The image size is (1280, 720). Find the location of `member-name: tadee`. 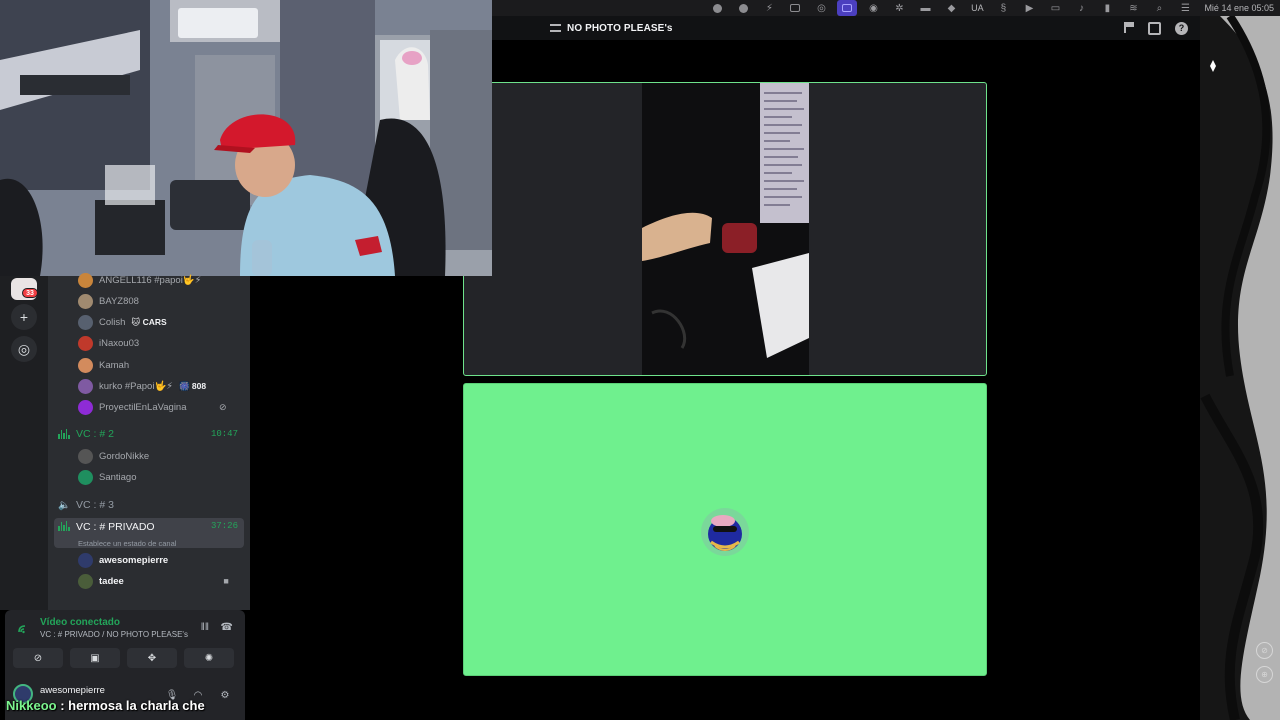

member-name: tadee is located at coordinates (111, 581).